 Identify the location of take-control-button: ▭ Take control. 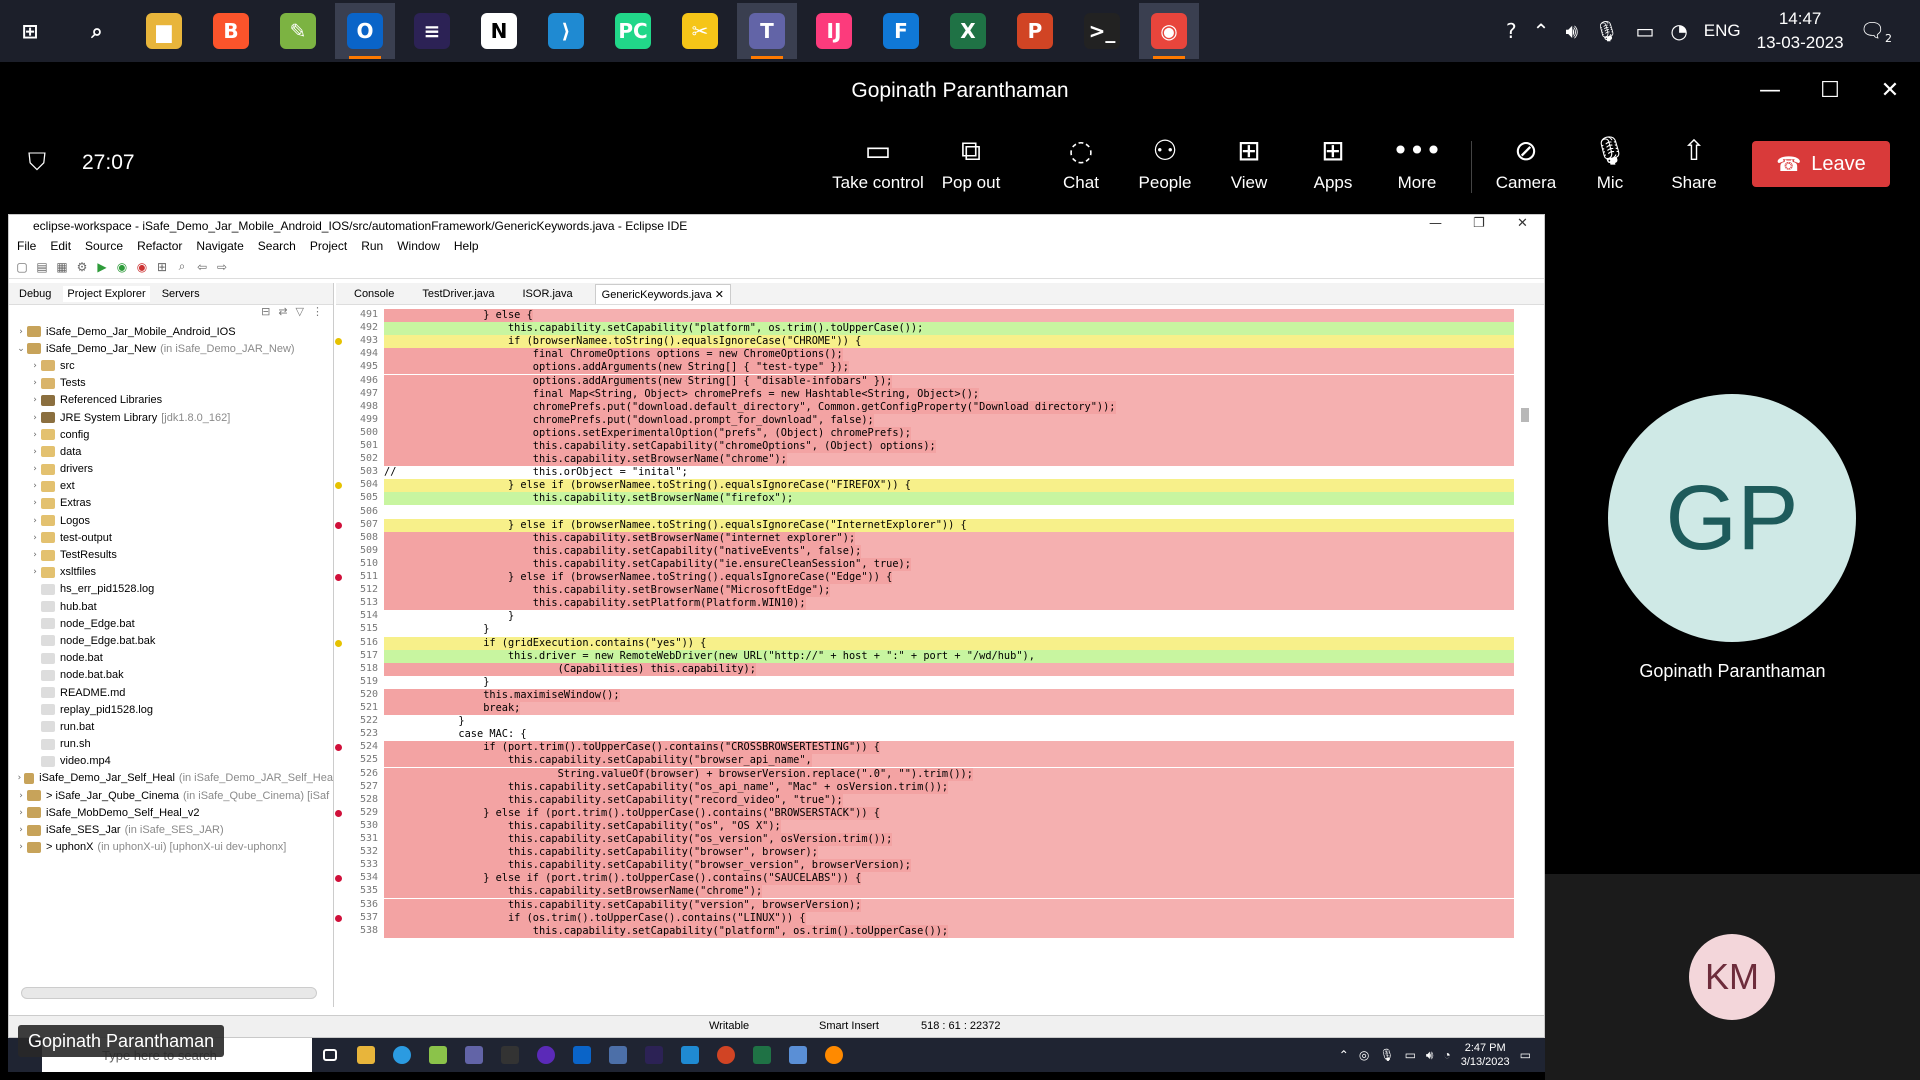
(878, 168).